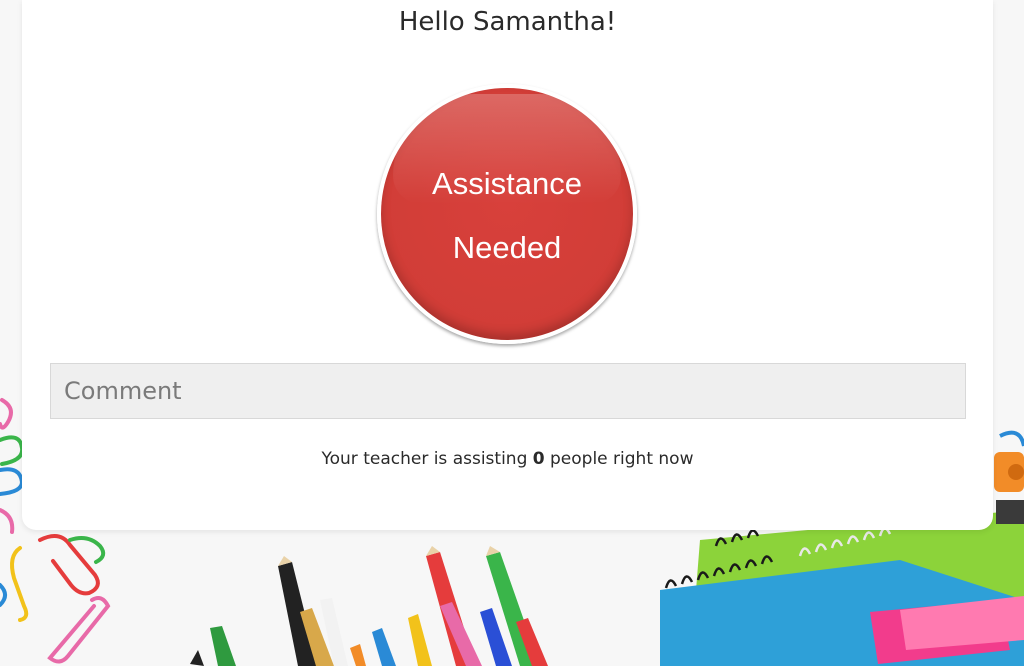  Describe the element at coordinates (842, 588) in the screenshot. I see `notebooks` at that location.